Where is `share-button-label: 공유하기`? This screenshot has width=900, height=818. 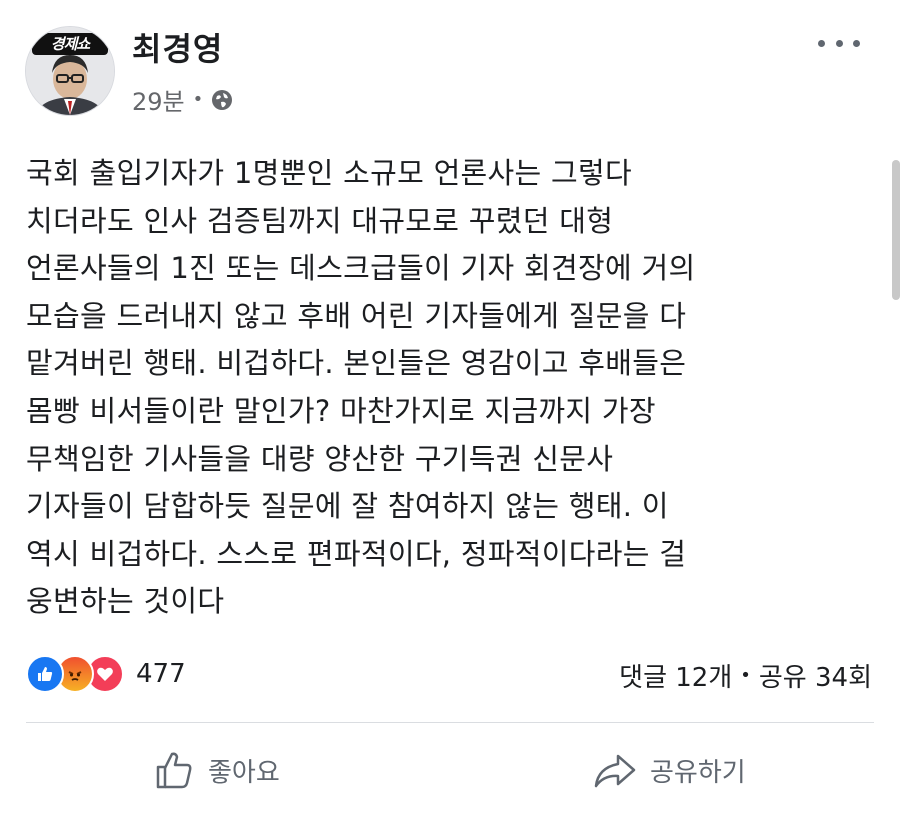 share-button-label: 공유하기 is located at coordinates (698, 772).